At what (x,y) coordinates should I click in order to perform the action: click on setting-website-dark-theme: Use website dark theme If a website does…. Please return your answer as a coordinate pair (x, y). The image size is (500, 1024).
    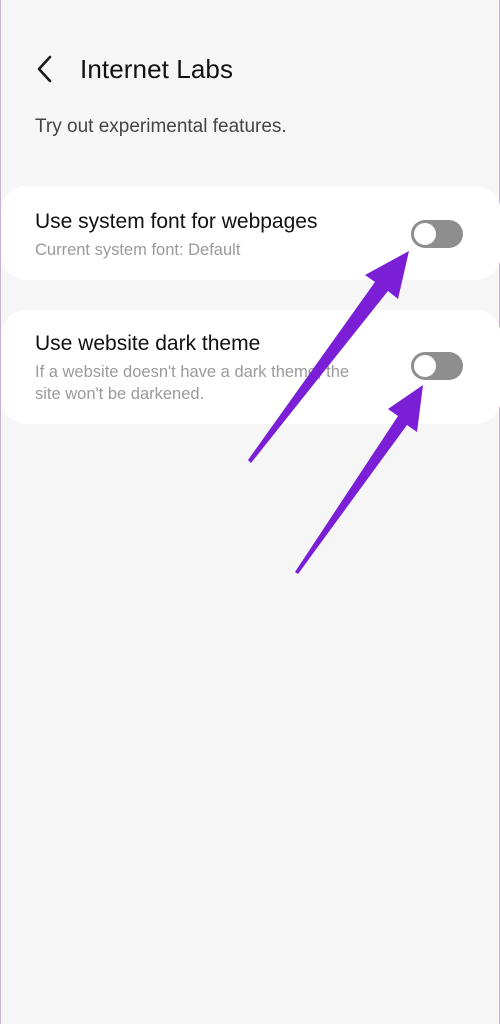
    Looking at the image, I should click on (250, 367).